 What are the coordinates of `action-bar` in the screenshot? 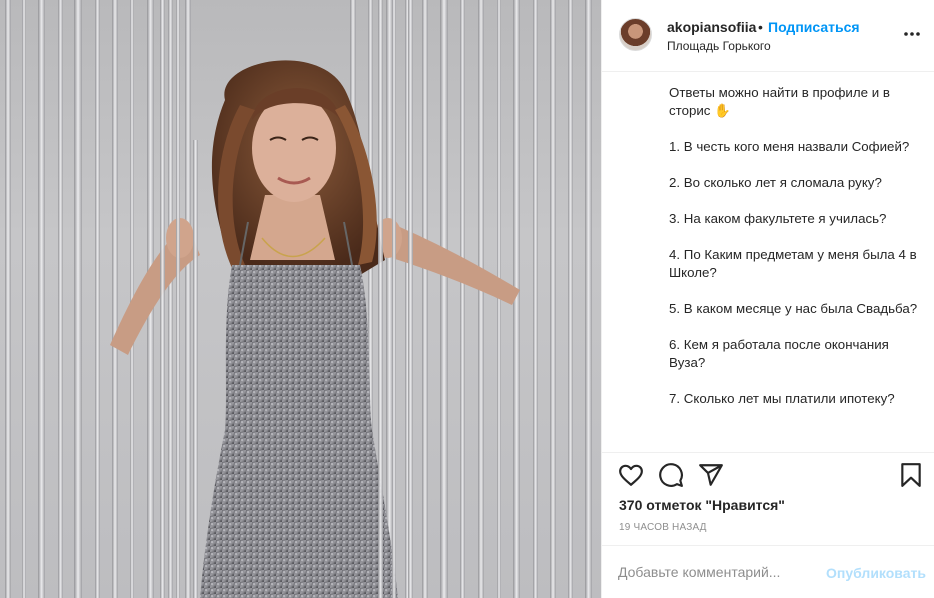 It's located at (768, 475).